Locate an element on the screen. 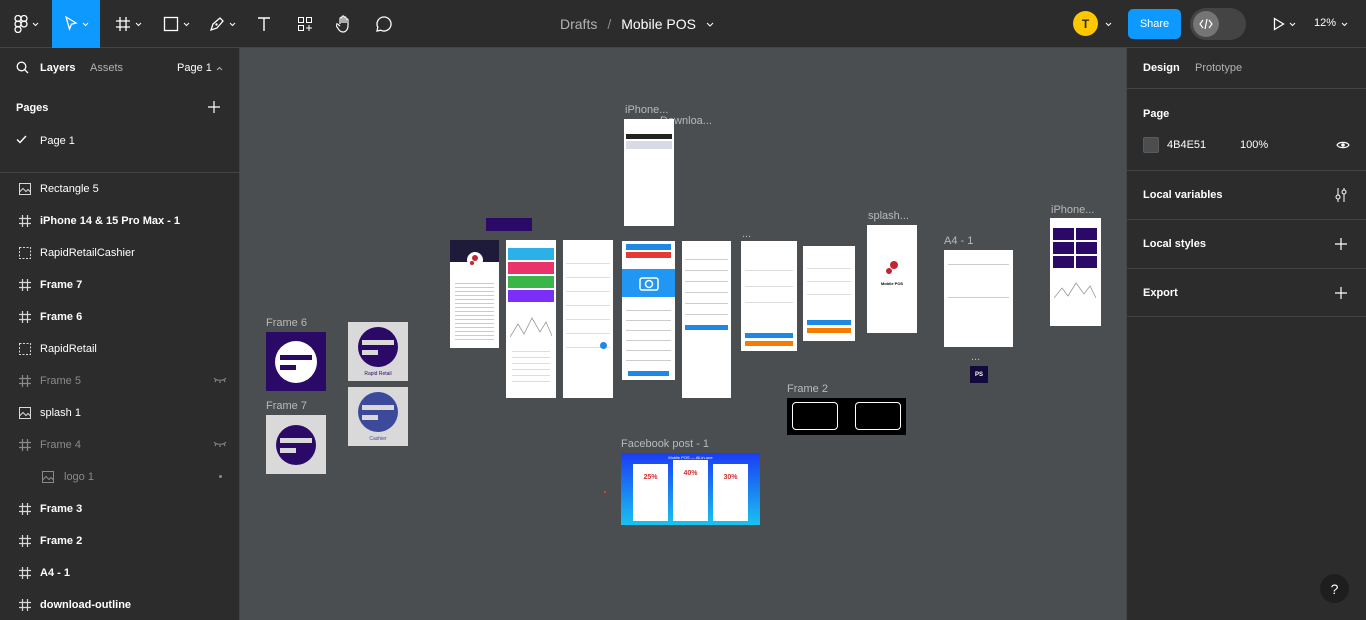 The image size is (1366, 620). page-opacity-value: 100% is located at coordinates (1254, 145).